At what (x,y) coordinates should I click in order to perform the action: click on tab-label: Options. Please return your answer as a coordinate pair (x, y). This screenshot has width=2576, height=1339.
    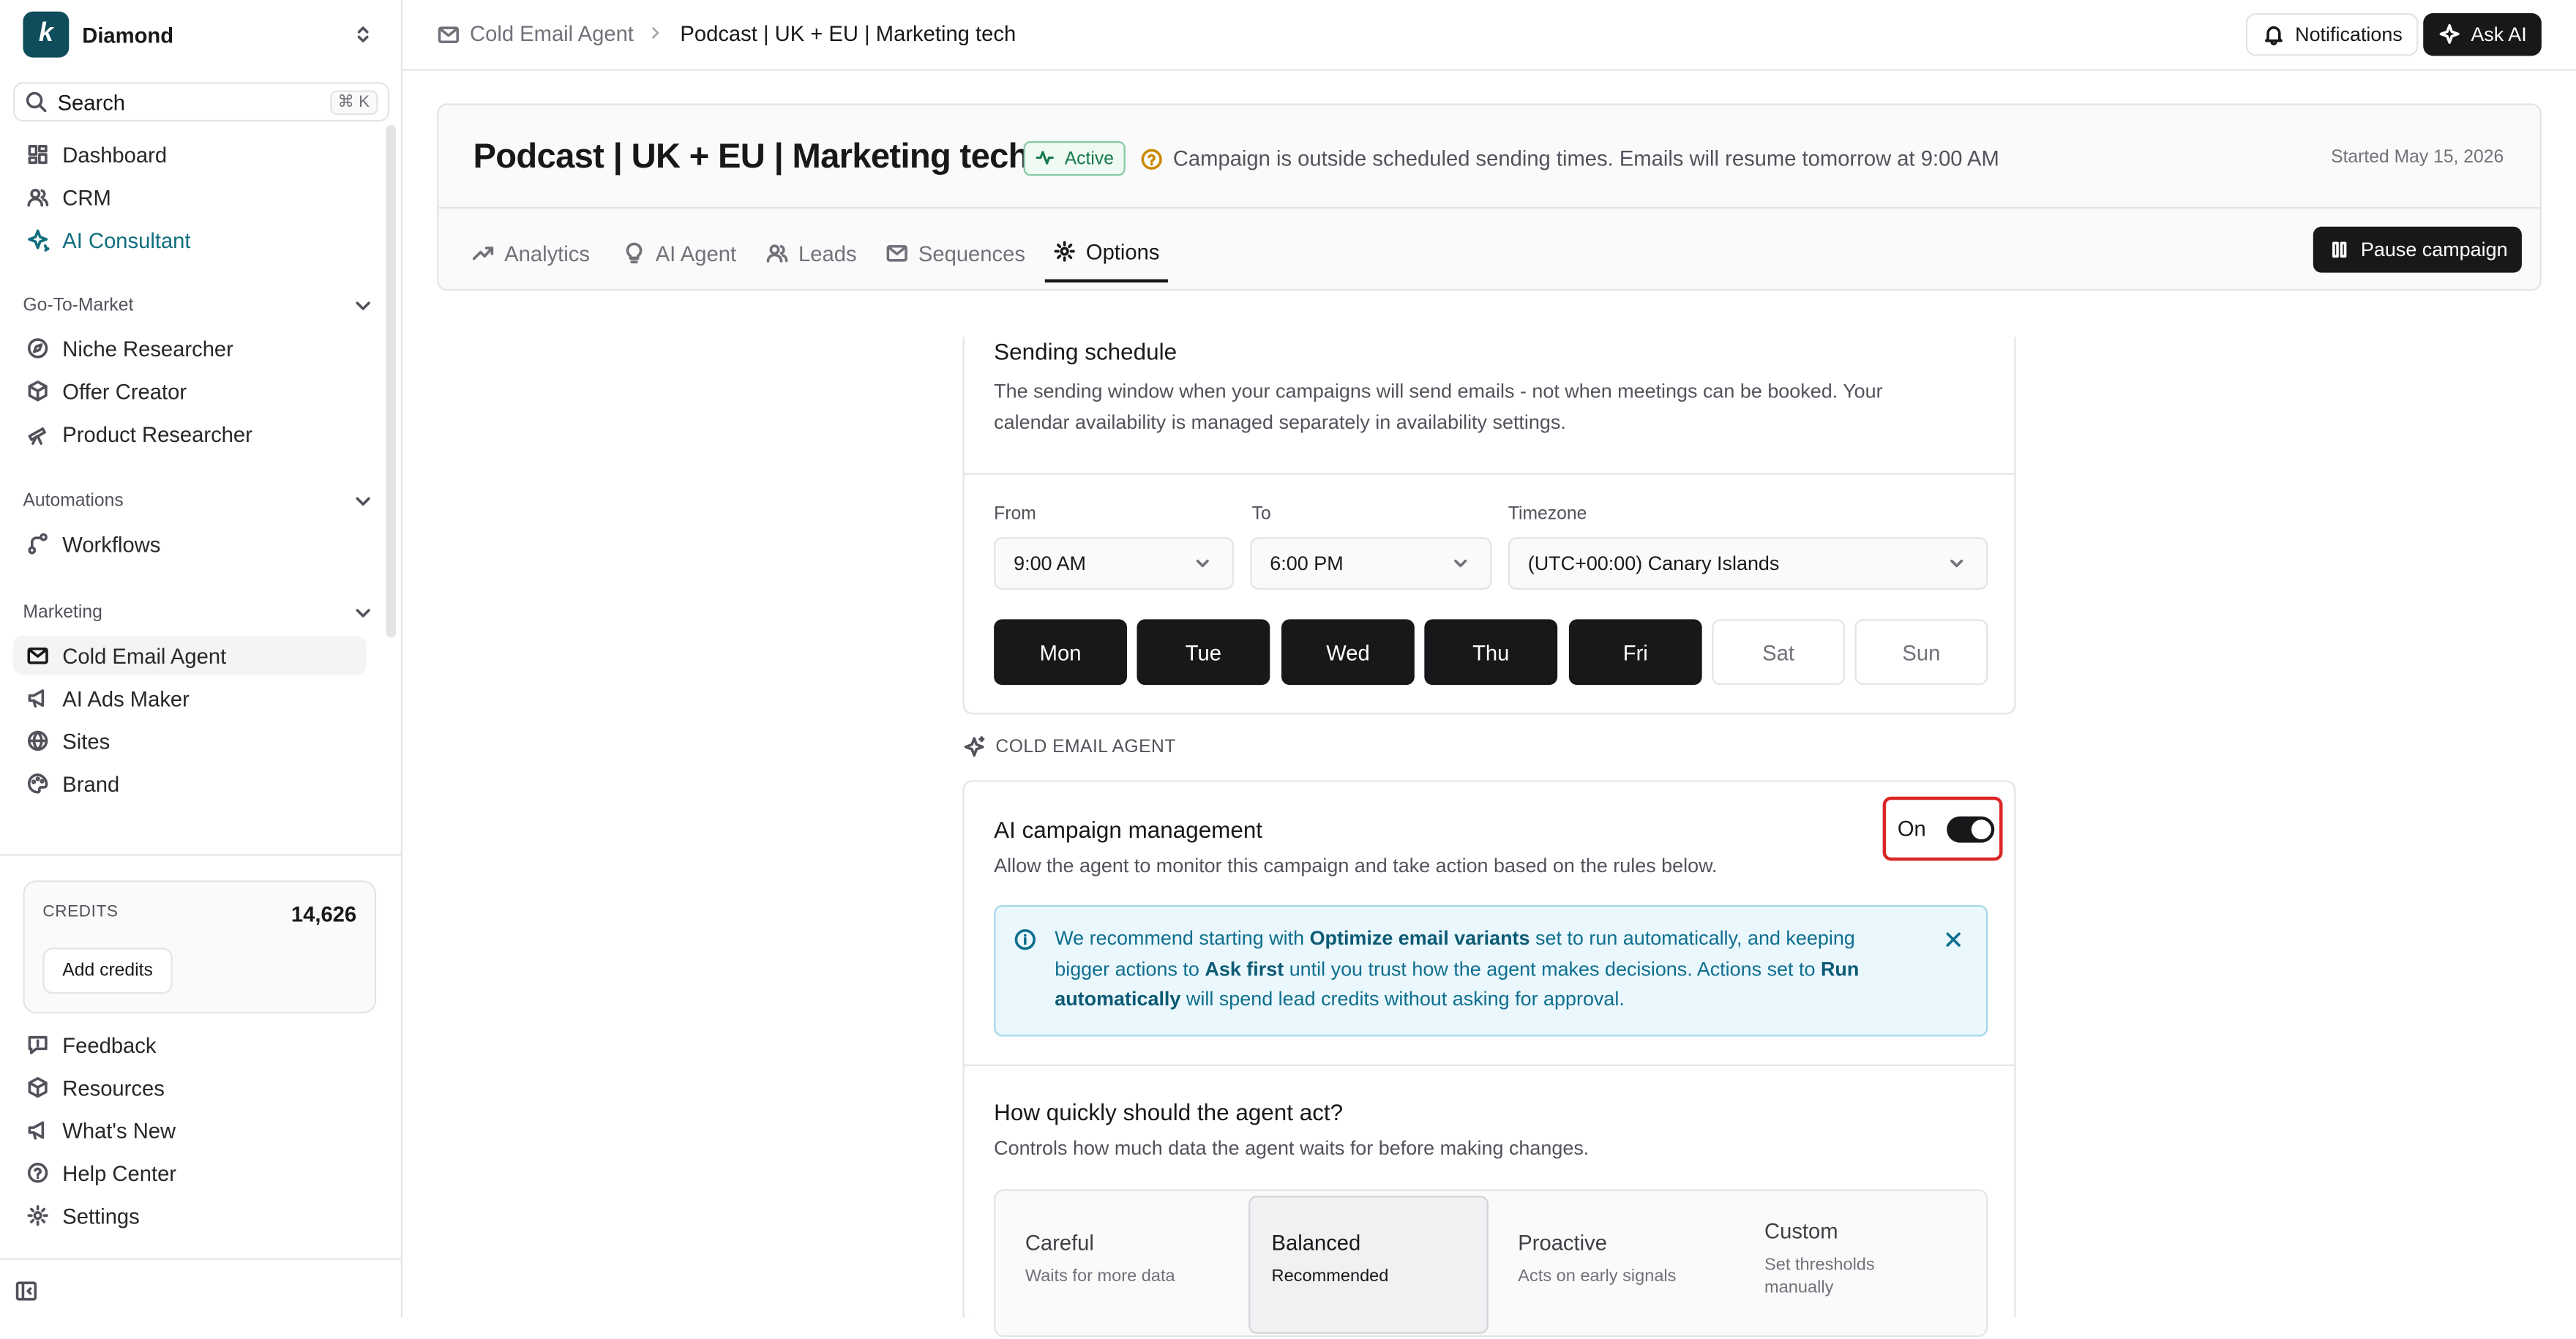
    Looking at the image, I should click on (1122, 251).